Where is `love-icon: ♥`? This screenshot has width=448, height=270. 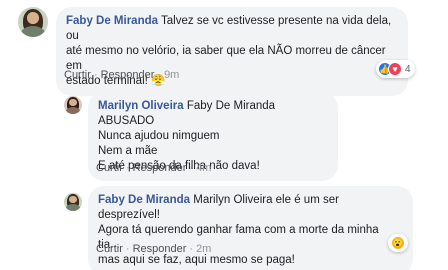
love-icon: ♥ is located at coordinates (395, 69).